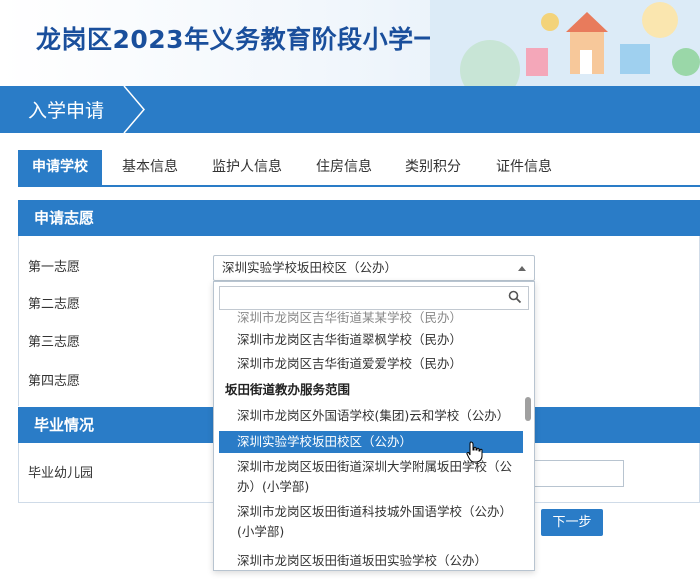  I want to click on tab-category-points: 类别积分, so click(433, 167).